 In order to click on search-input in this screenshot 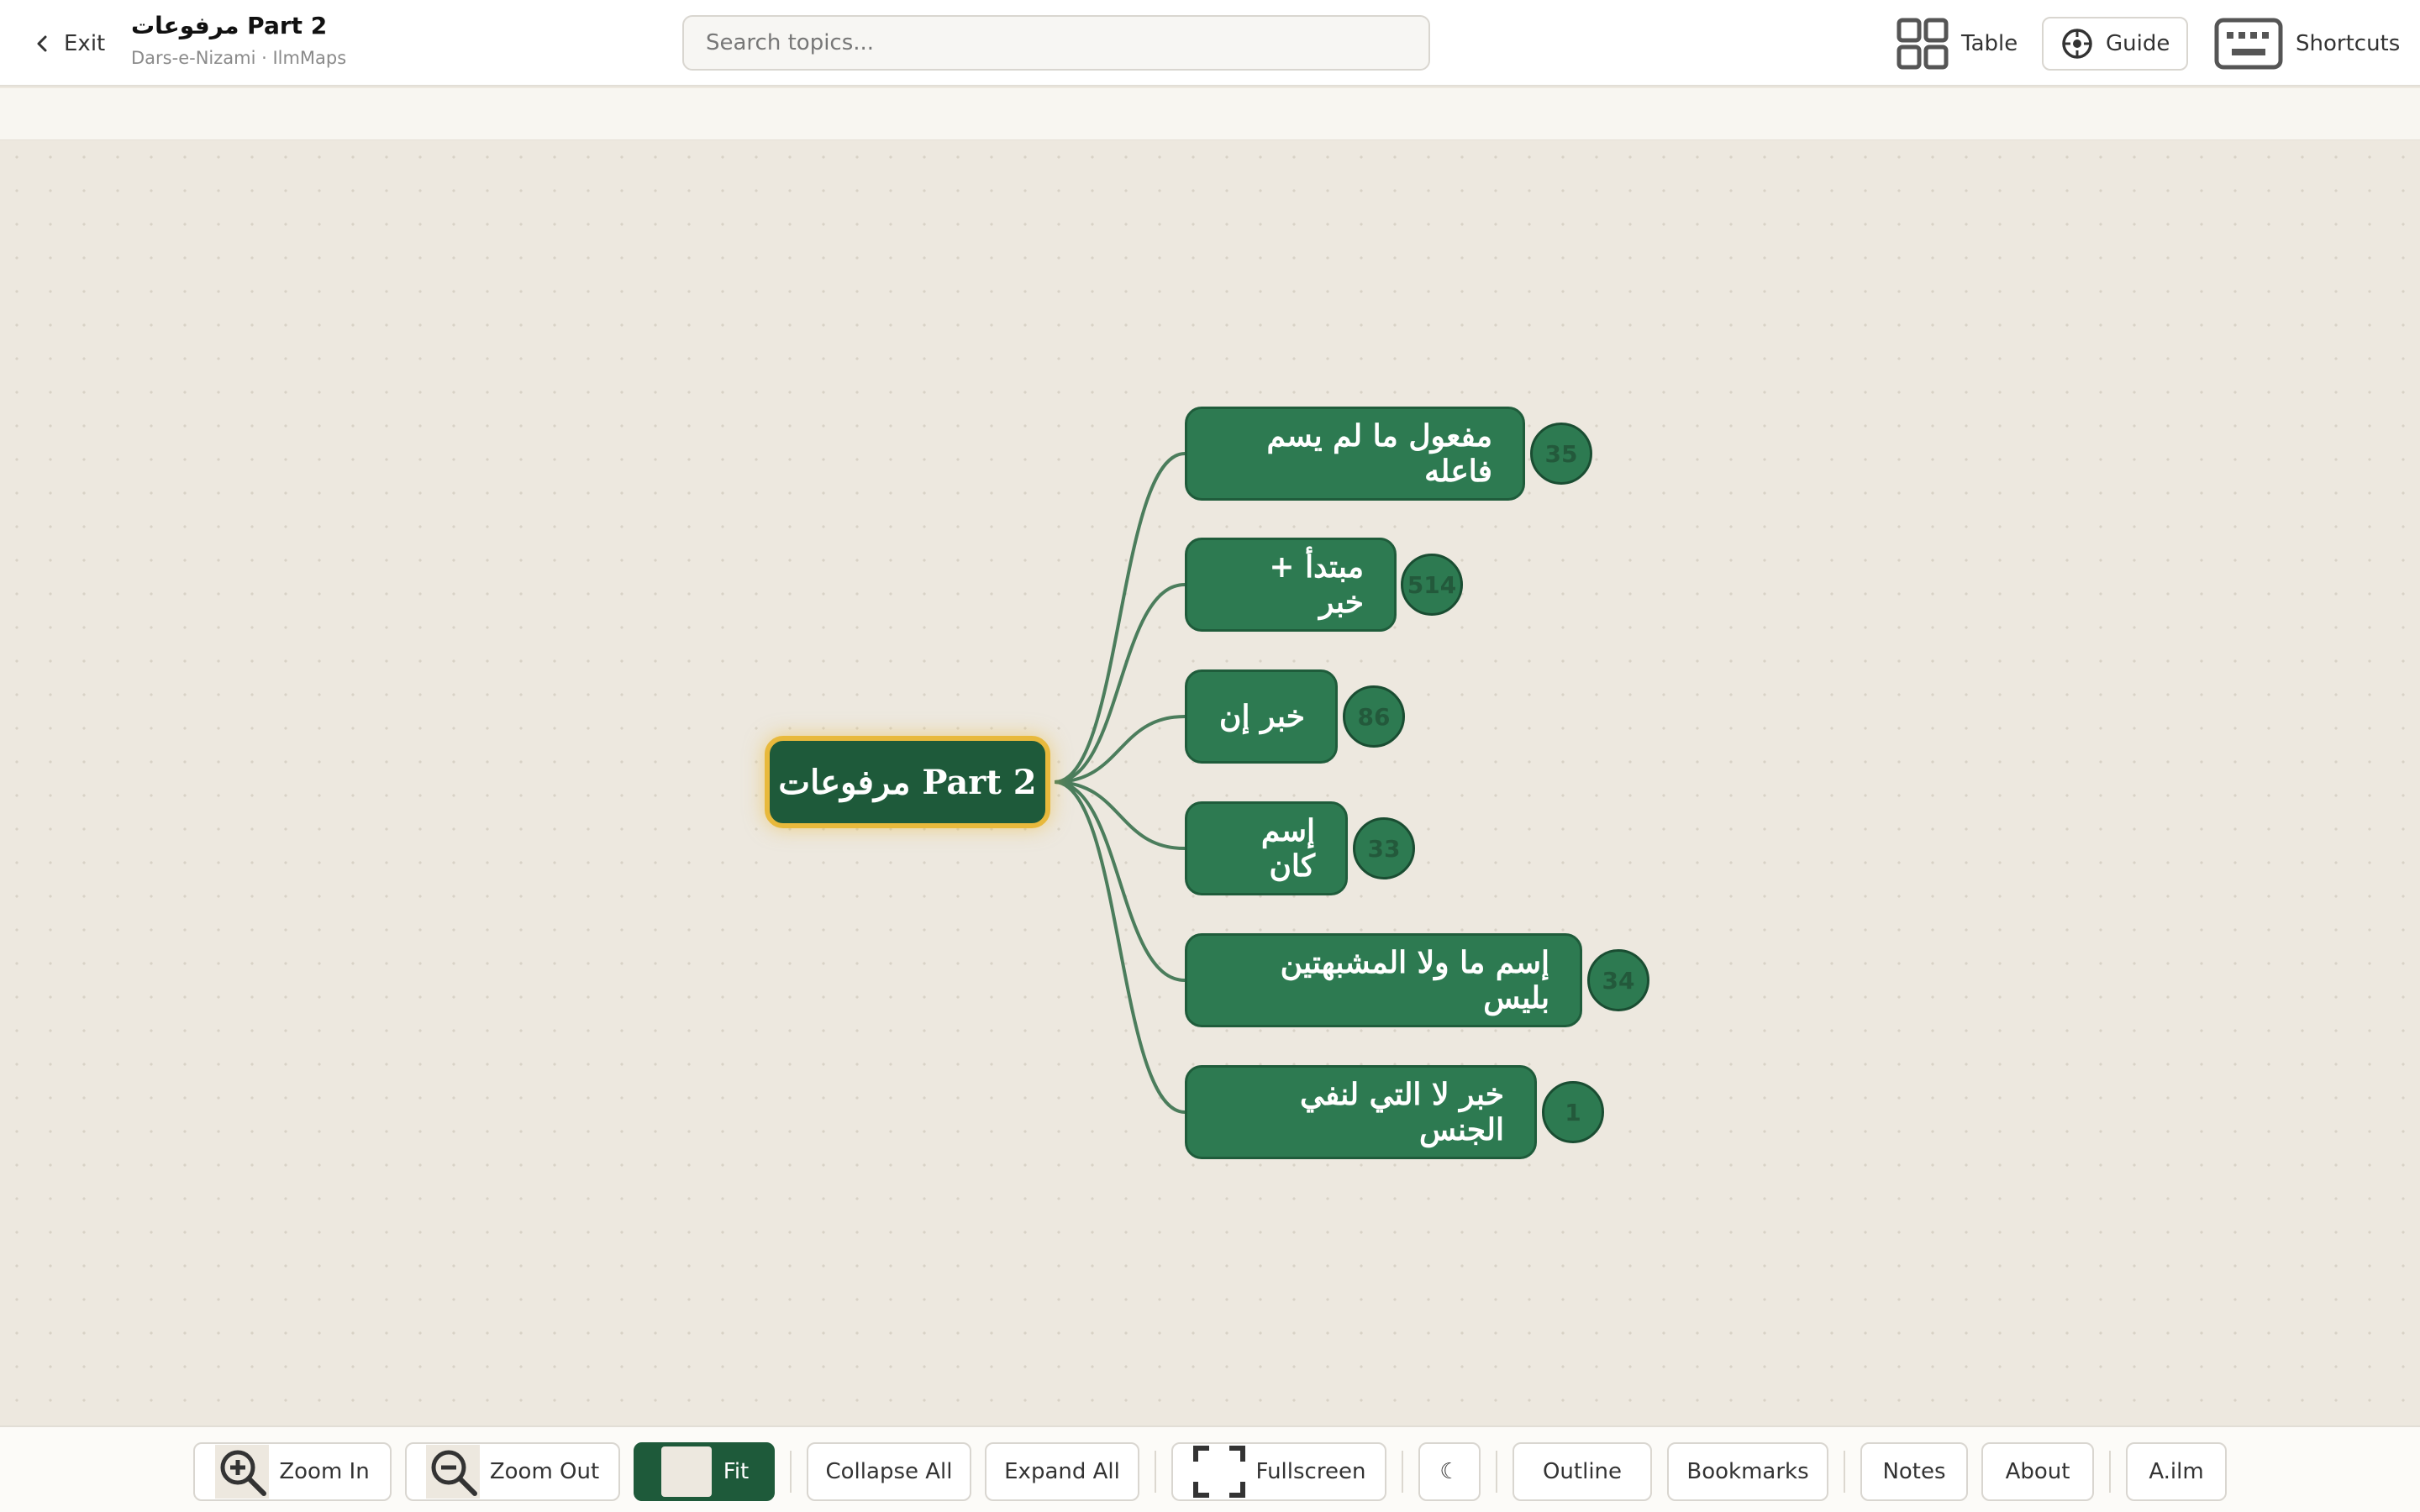, I will do `click(1056, 43)`.